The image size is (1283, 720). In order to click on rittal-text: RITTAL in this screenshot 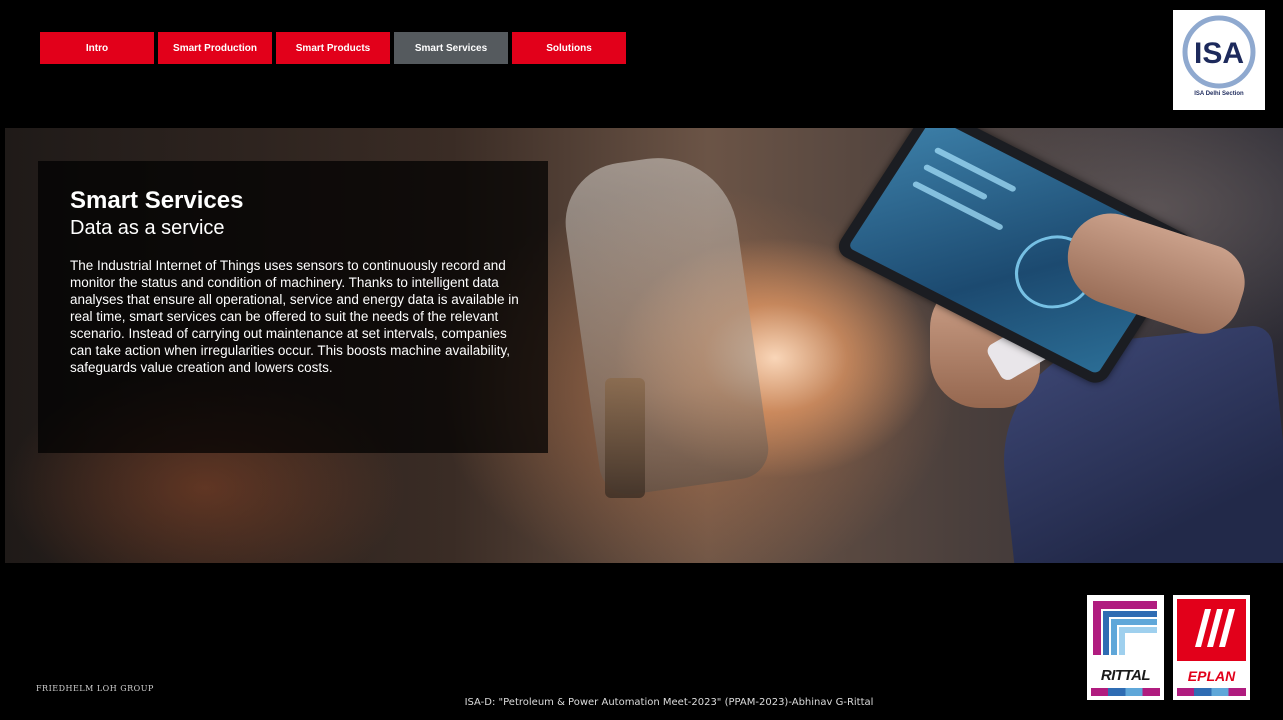, I will do `click(1125, 675)`.